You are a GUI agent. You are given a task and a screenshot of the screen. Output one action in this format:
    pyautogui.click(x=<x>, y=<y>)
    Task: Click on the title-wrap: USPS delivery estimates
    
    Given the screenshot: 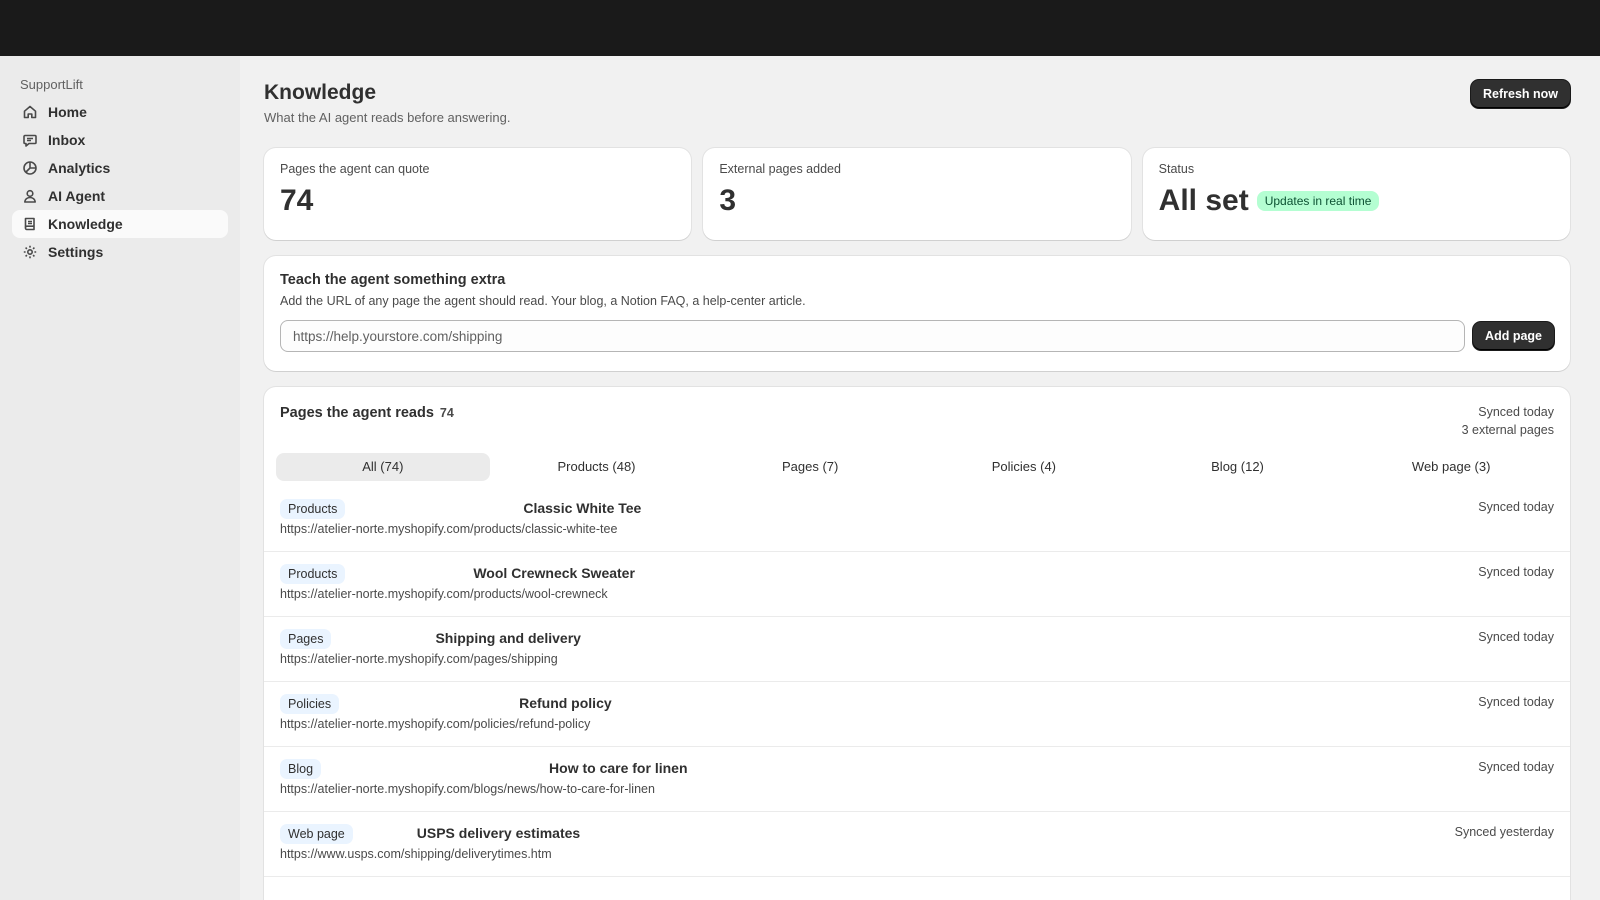 What is the action you would take?
    pyautogui.click(x=957, y=834)
    